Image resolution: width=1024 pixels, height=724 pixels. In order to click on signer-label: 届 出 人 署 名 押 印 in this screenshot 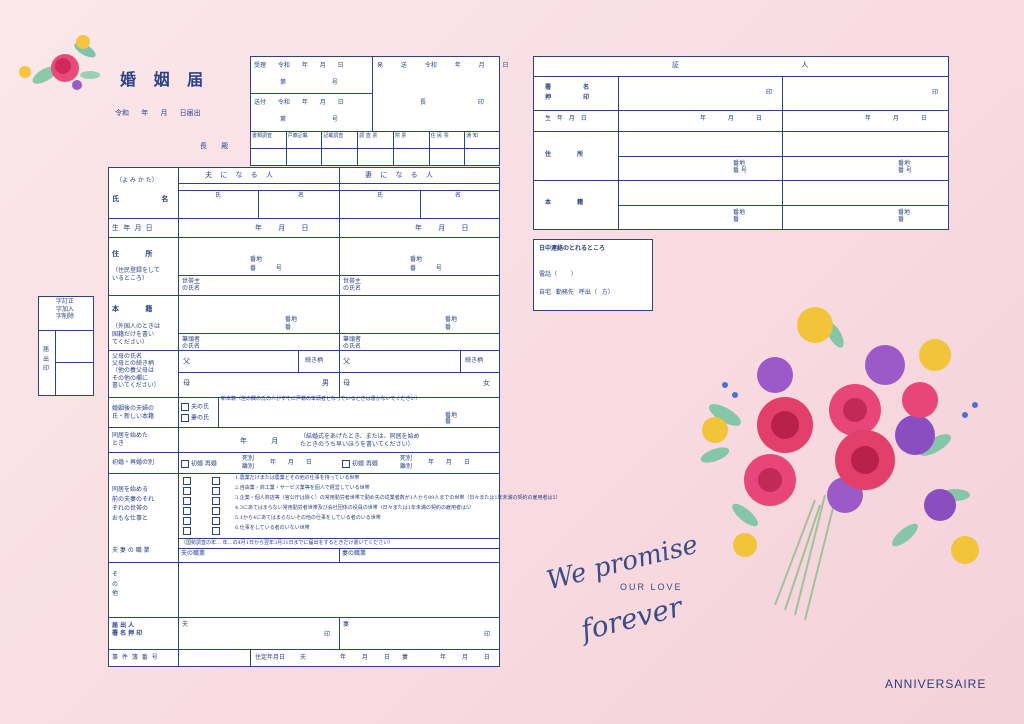, I will do `click(127, 630)`.